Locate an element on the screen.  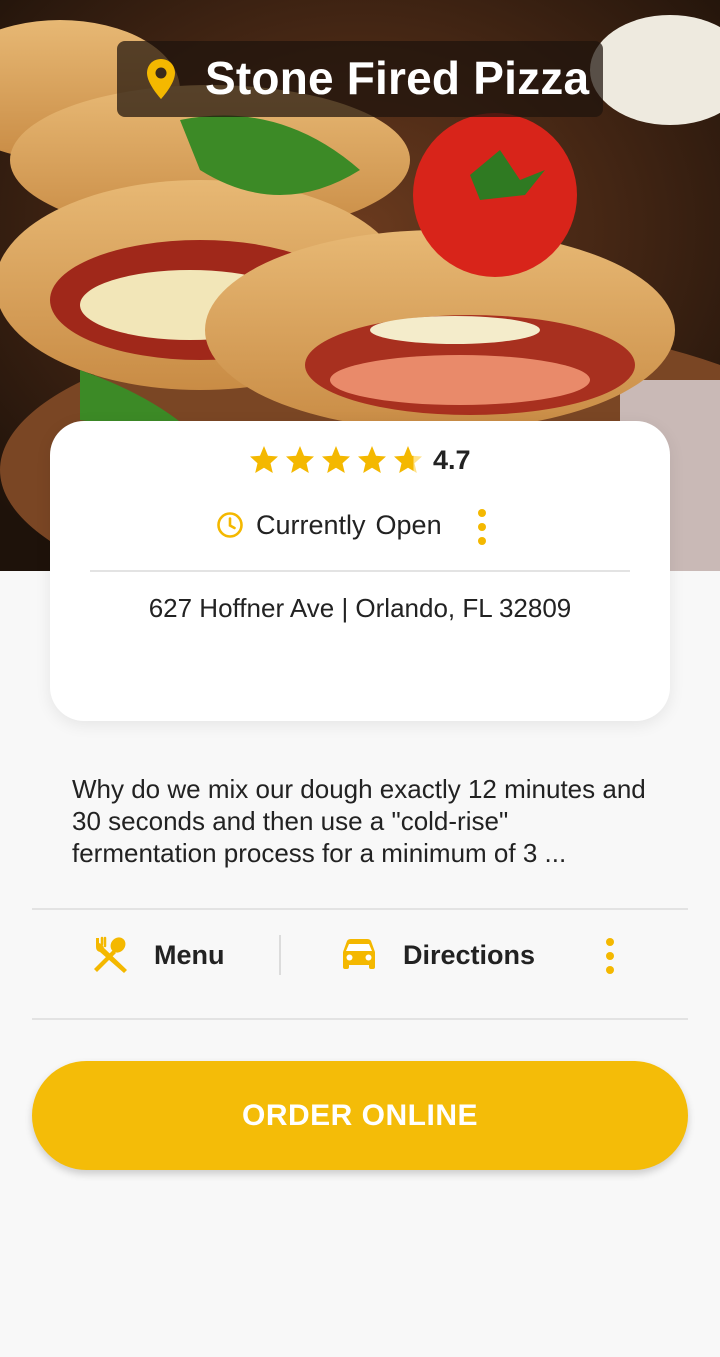
menu-button: Menu is located at coordinates (157, 955).